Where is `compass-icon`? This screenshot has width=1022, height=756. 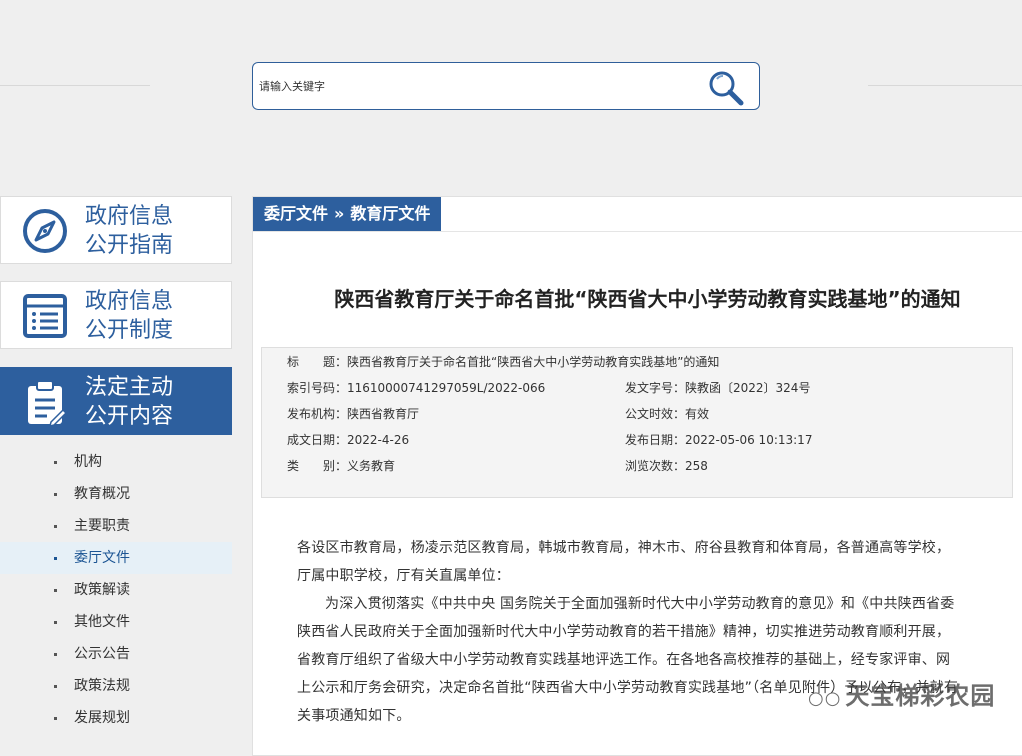 compass-icon is located at coordinates (45, 231).